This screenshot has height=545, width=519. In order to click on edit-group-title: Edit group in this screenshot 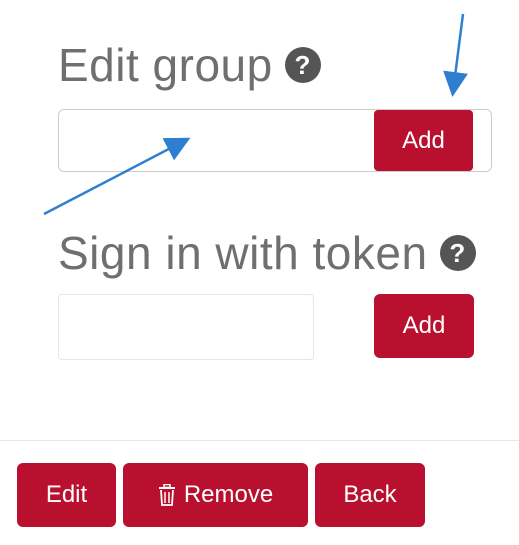, I will do `click(165, 65)`.